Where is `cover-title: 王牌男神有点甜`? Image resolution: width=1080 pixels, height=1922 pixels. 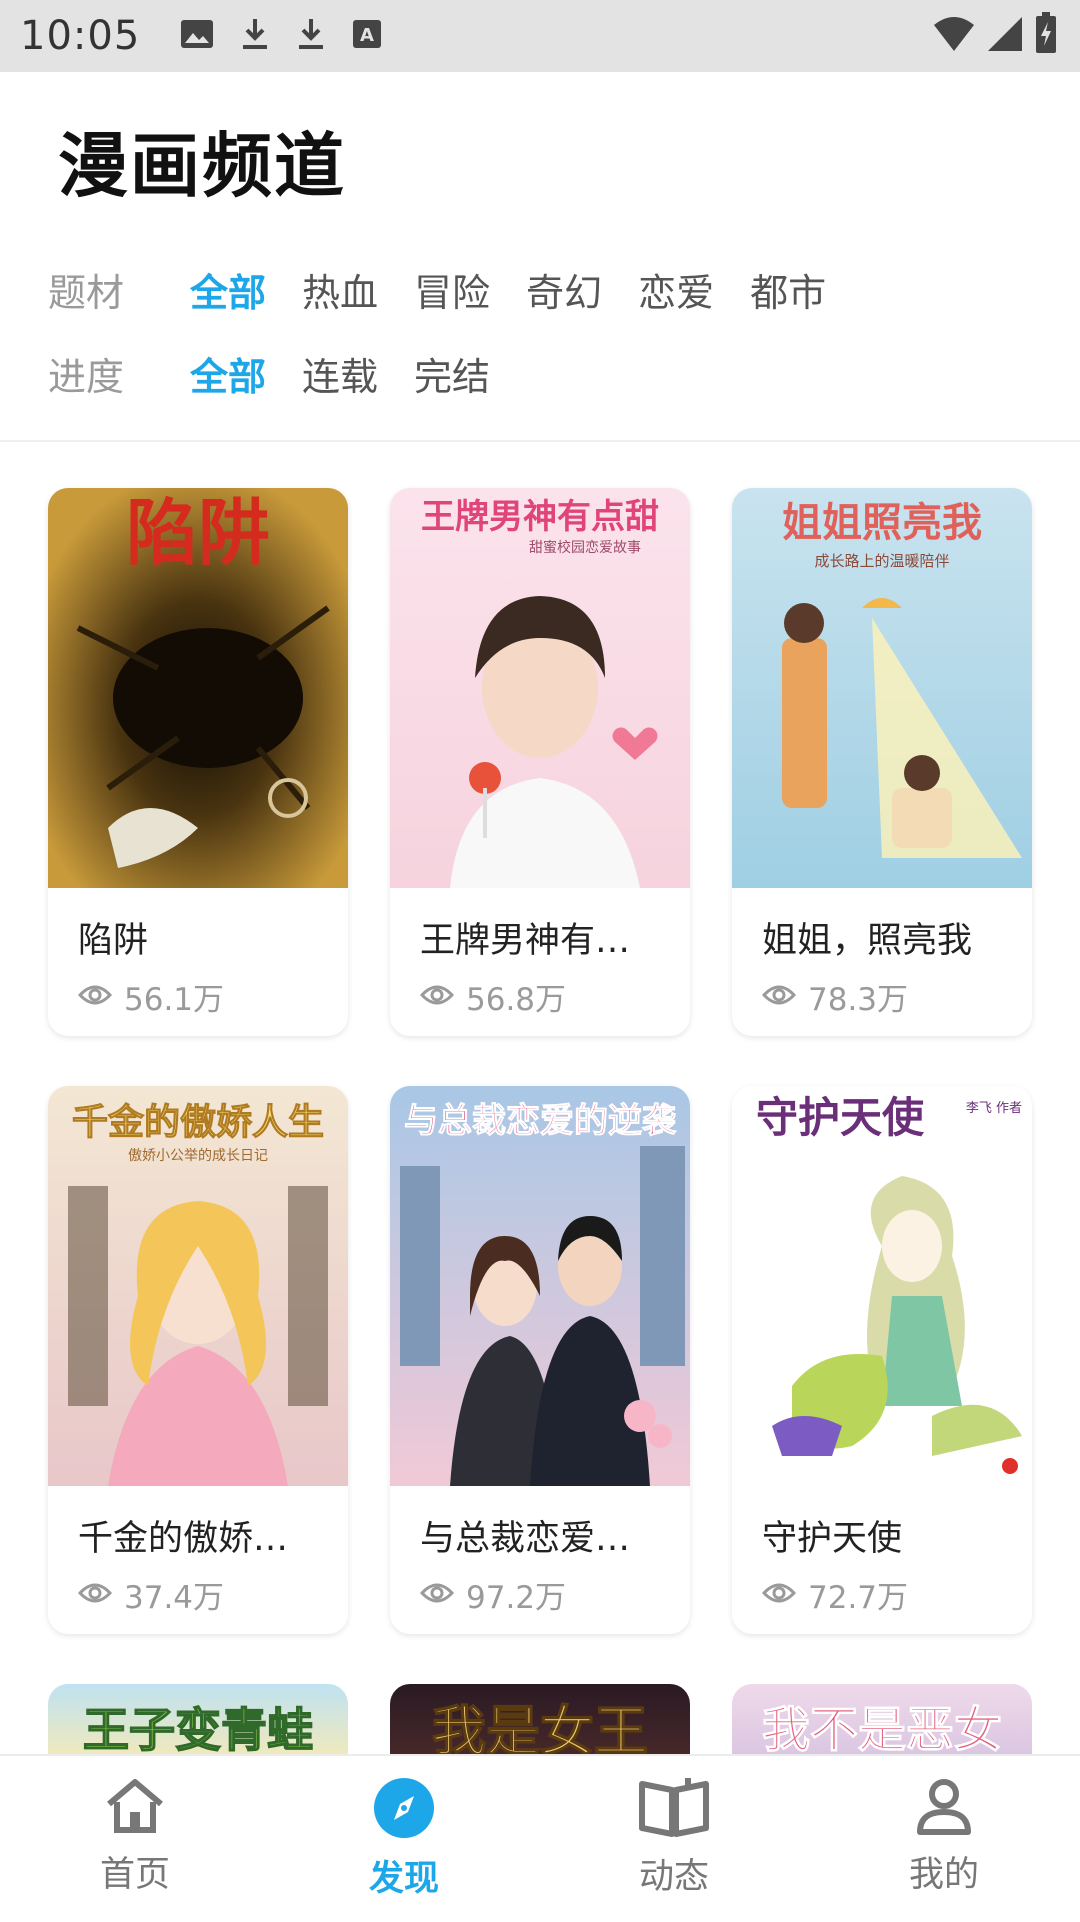 cover-title: 王牌男神有点甜 is located at coordinates (540, 517).